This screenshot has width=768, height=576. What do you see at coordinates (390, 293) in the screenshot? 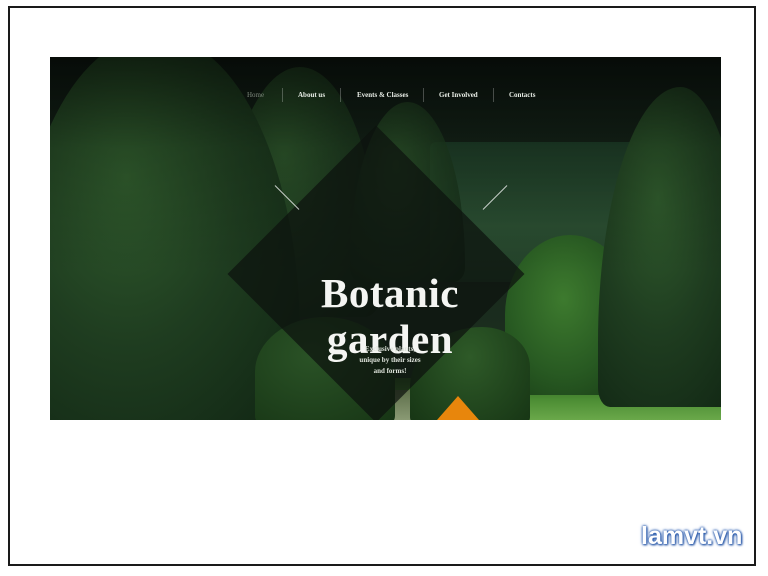
I see `title-line-1: Botanic` at bounding box center [390, 293].